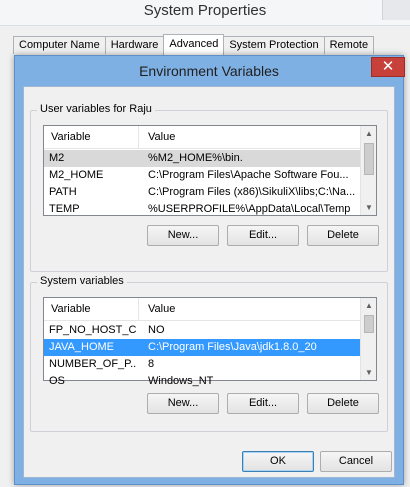  I want to click on table-row: M2 %M2_HOME%\bin., so click(202, 158).